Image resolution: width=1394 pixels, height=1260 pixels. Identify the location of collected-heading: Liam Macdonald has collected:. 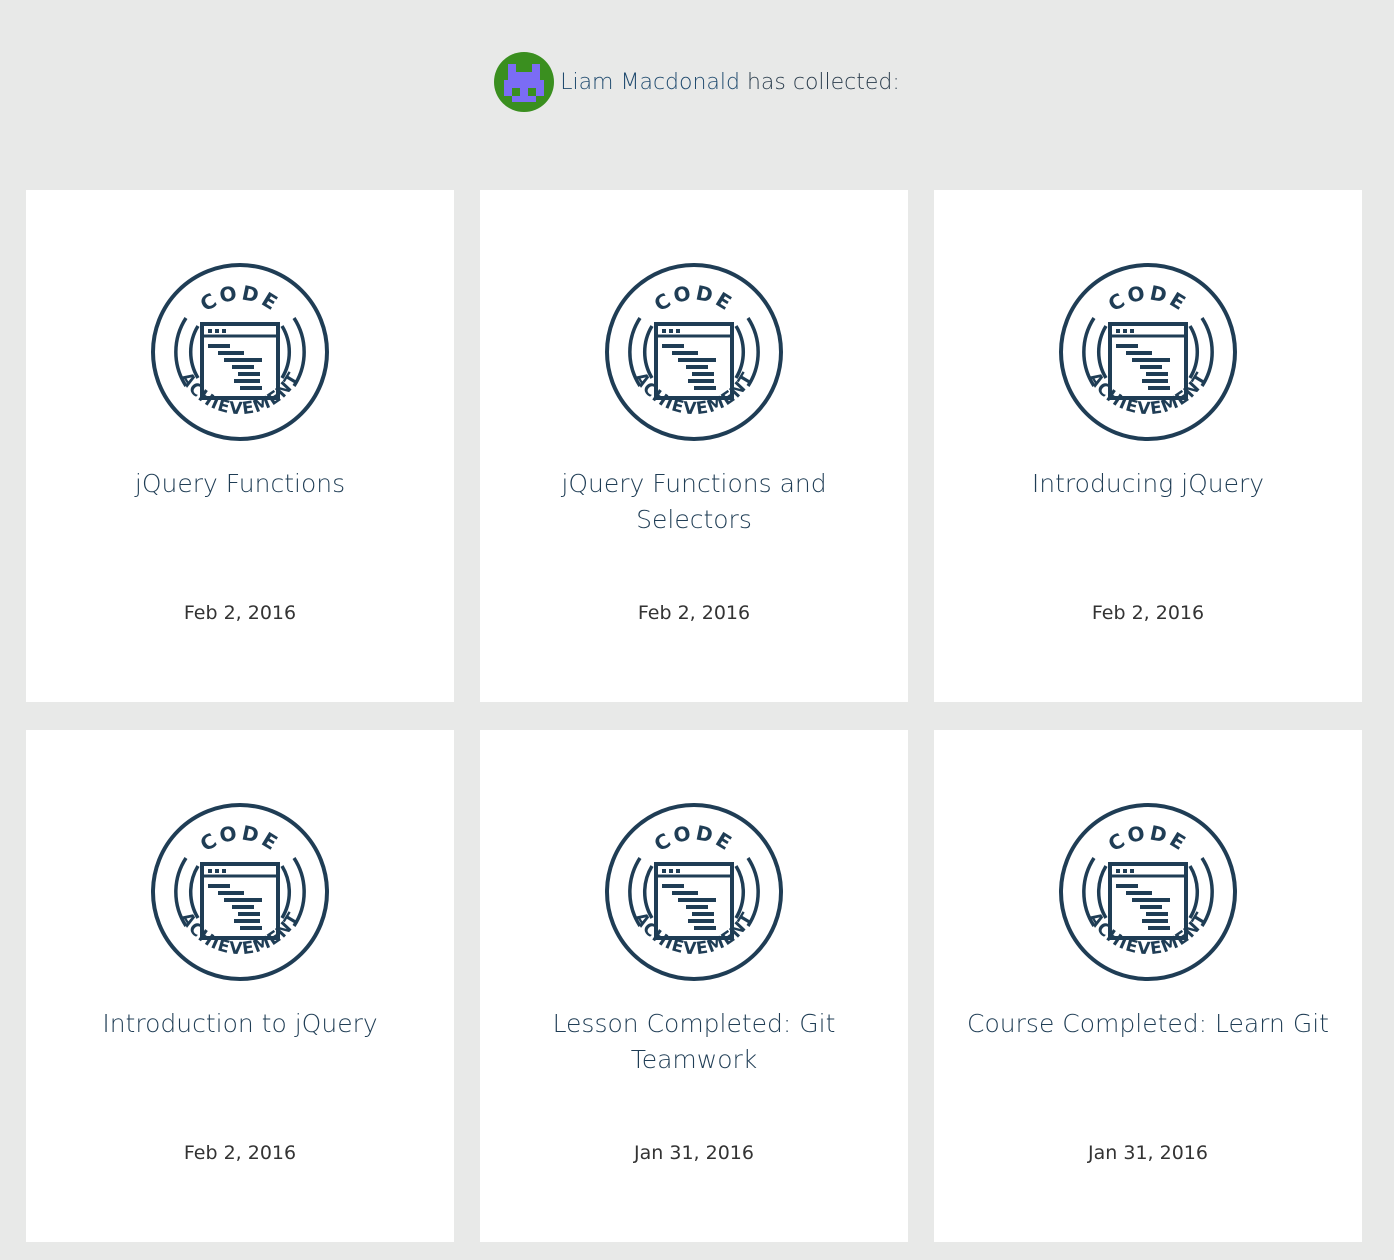
(730, 82).